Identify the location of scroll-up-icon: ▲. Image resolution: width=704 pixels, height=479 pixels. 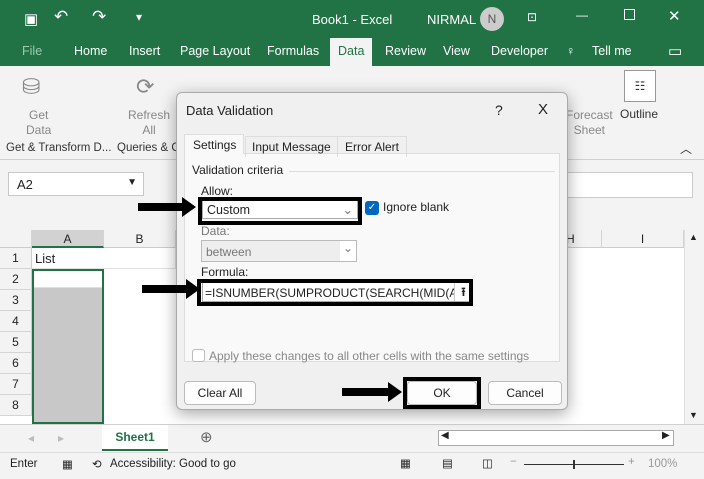
(693, 237).